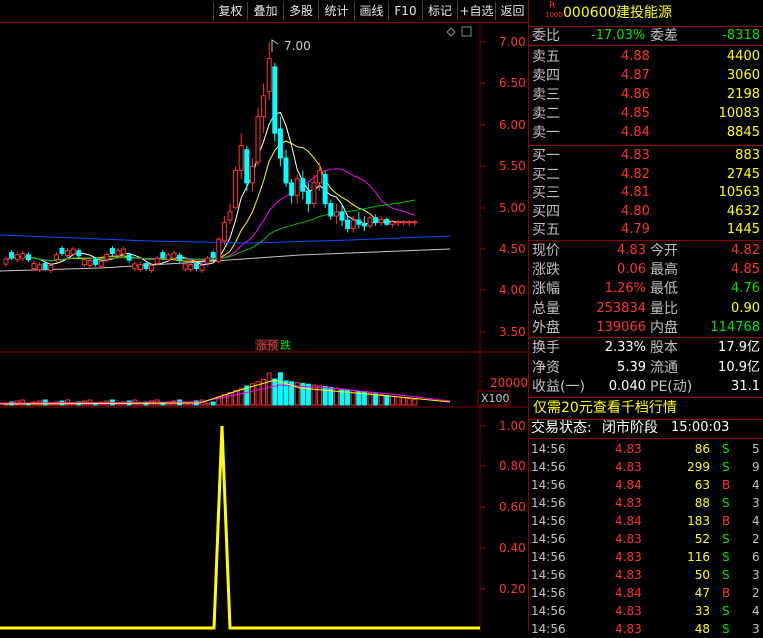 The image size is (763, 638). Describe the element at coordinates (664, 367) in the screenshot. I see `finance-label2: 流通` at that location.